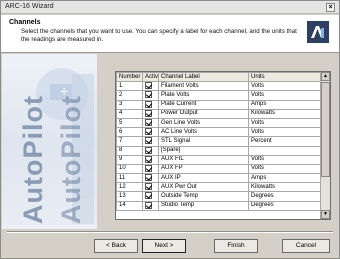 The height and width of the screenshot is (259, 340). Describe the element at coordinates (129, 86) in the screenshot. I see `channel-number-cell: 1` at that location.